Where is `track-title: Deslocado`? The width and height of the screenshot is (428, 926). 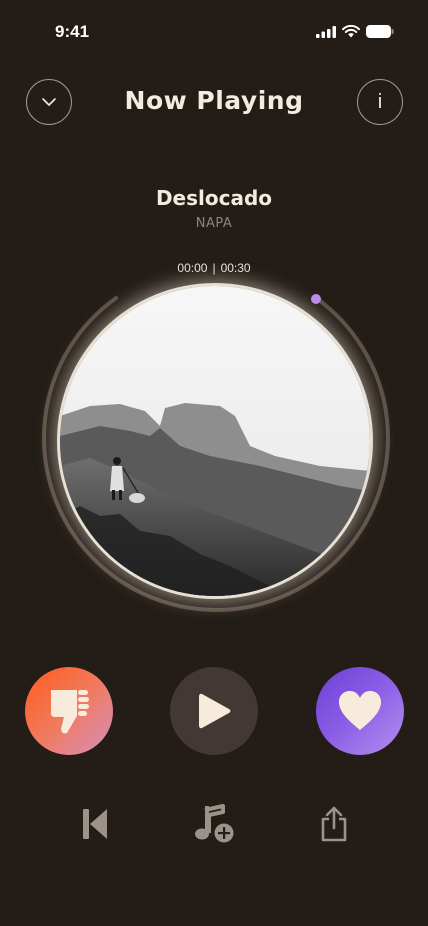
track-title: Deslocado is located at coordinates (214, 198).